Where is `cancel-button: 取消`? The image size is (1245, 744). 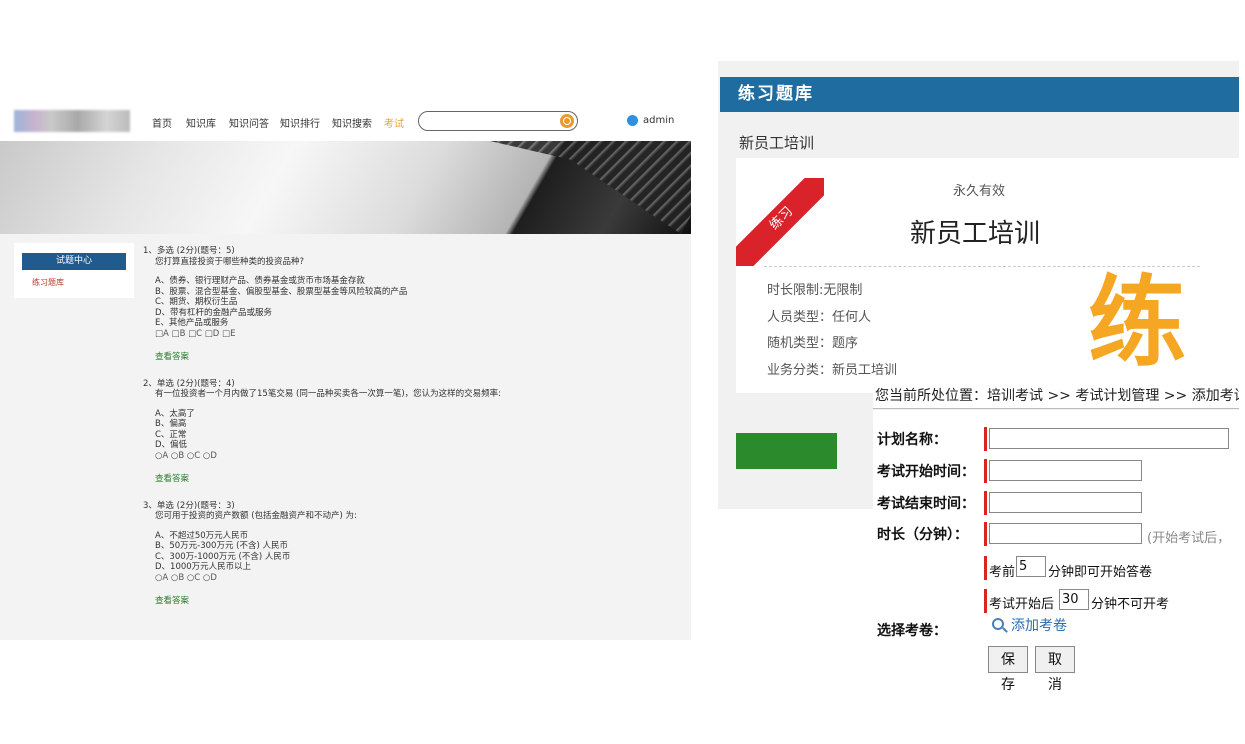
cancel-button: 取消 is located at coordinates (1055, 669).